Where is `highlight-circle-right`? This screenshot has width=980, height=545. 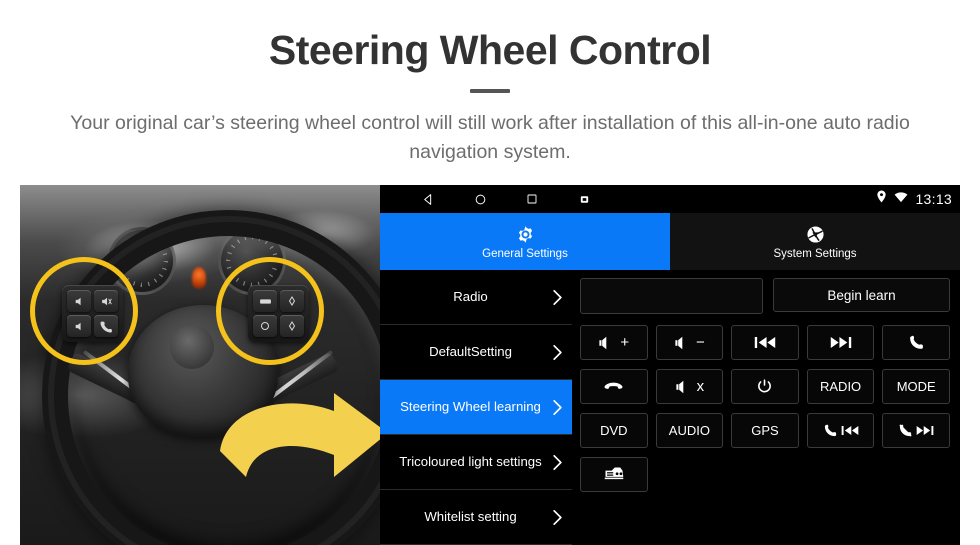
highlight-circle-right is located at coordinates (270, 311).